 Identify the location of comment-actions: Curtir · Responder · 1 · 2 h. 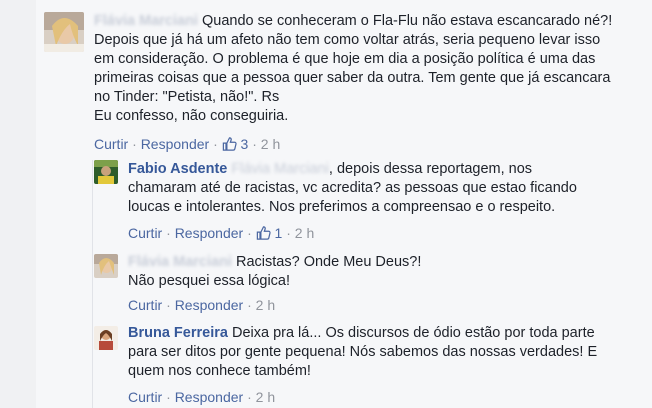
(221, 233).